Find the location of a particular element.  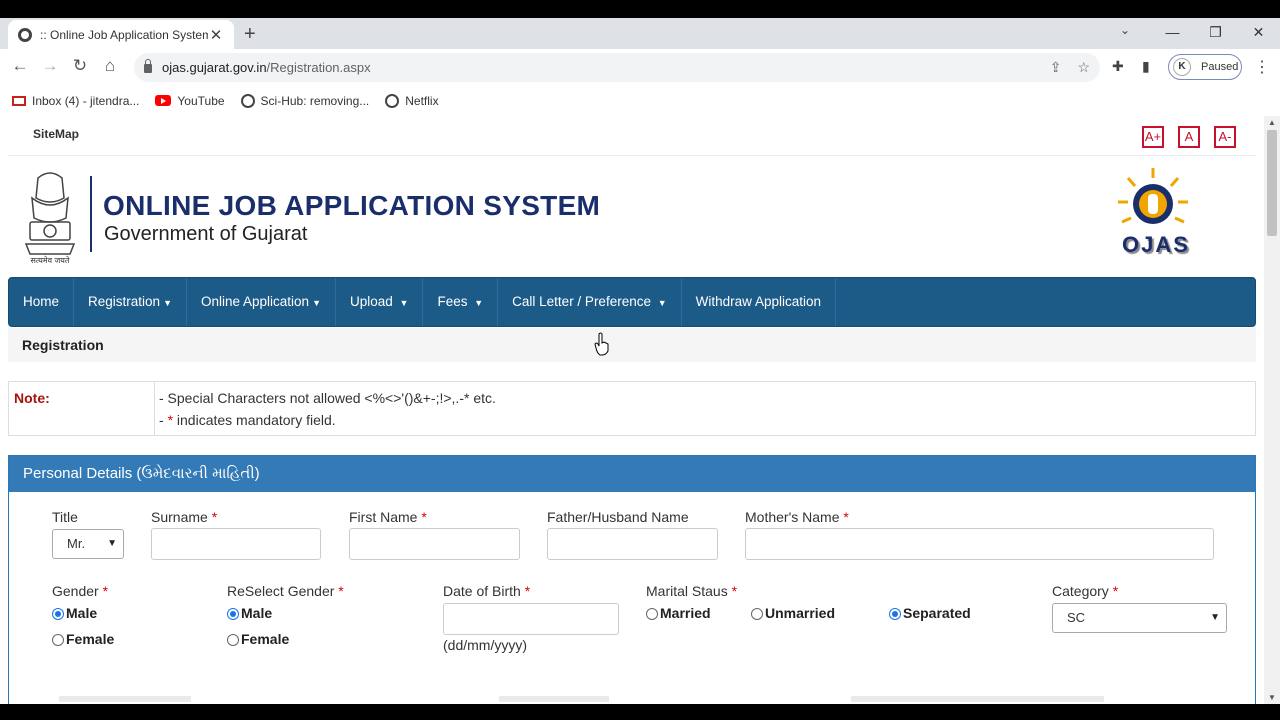

back-arrow-icon: ← is located at coordinates (20, 66).